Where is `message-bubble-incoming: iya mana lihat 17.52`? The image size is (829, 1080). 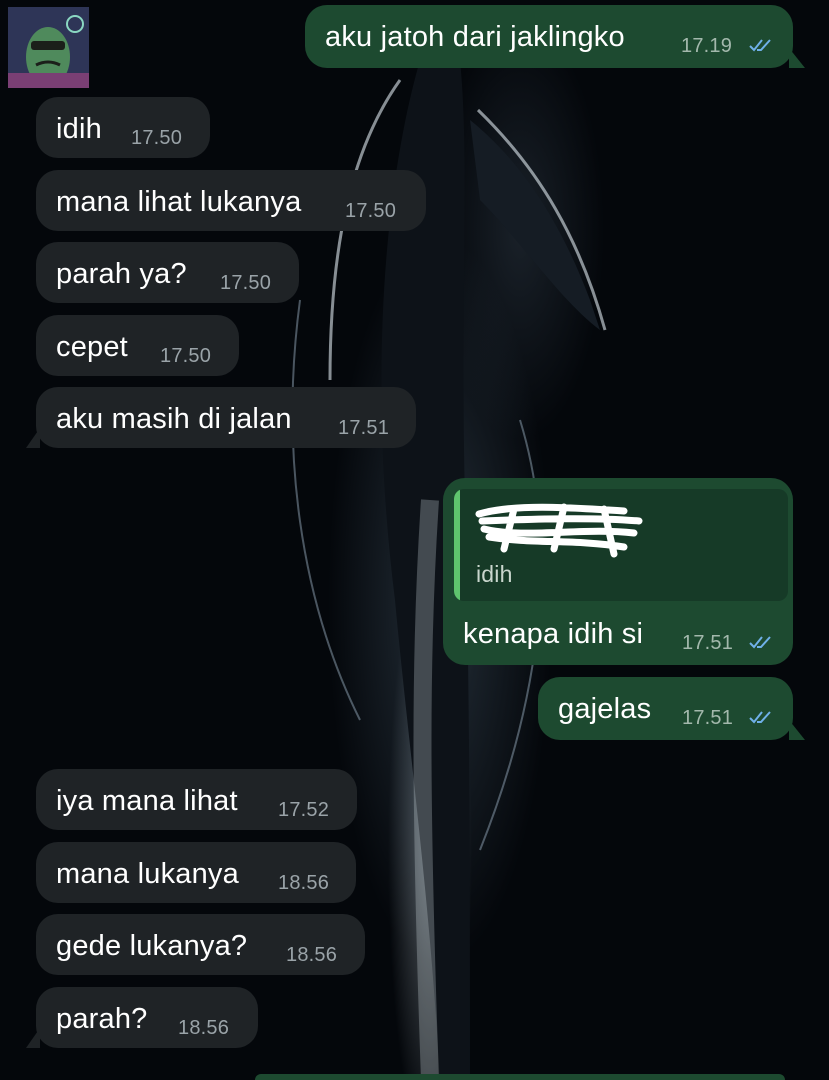
message-bubble-incoming: iya mana lihat 17.52 is located at coordinates (196, 799).